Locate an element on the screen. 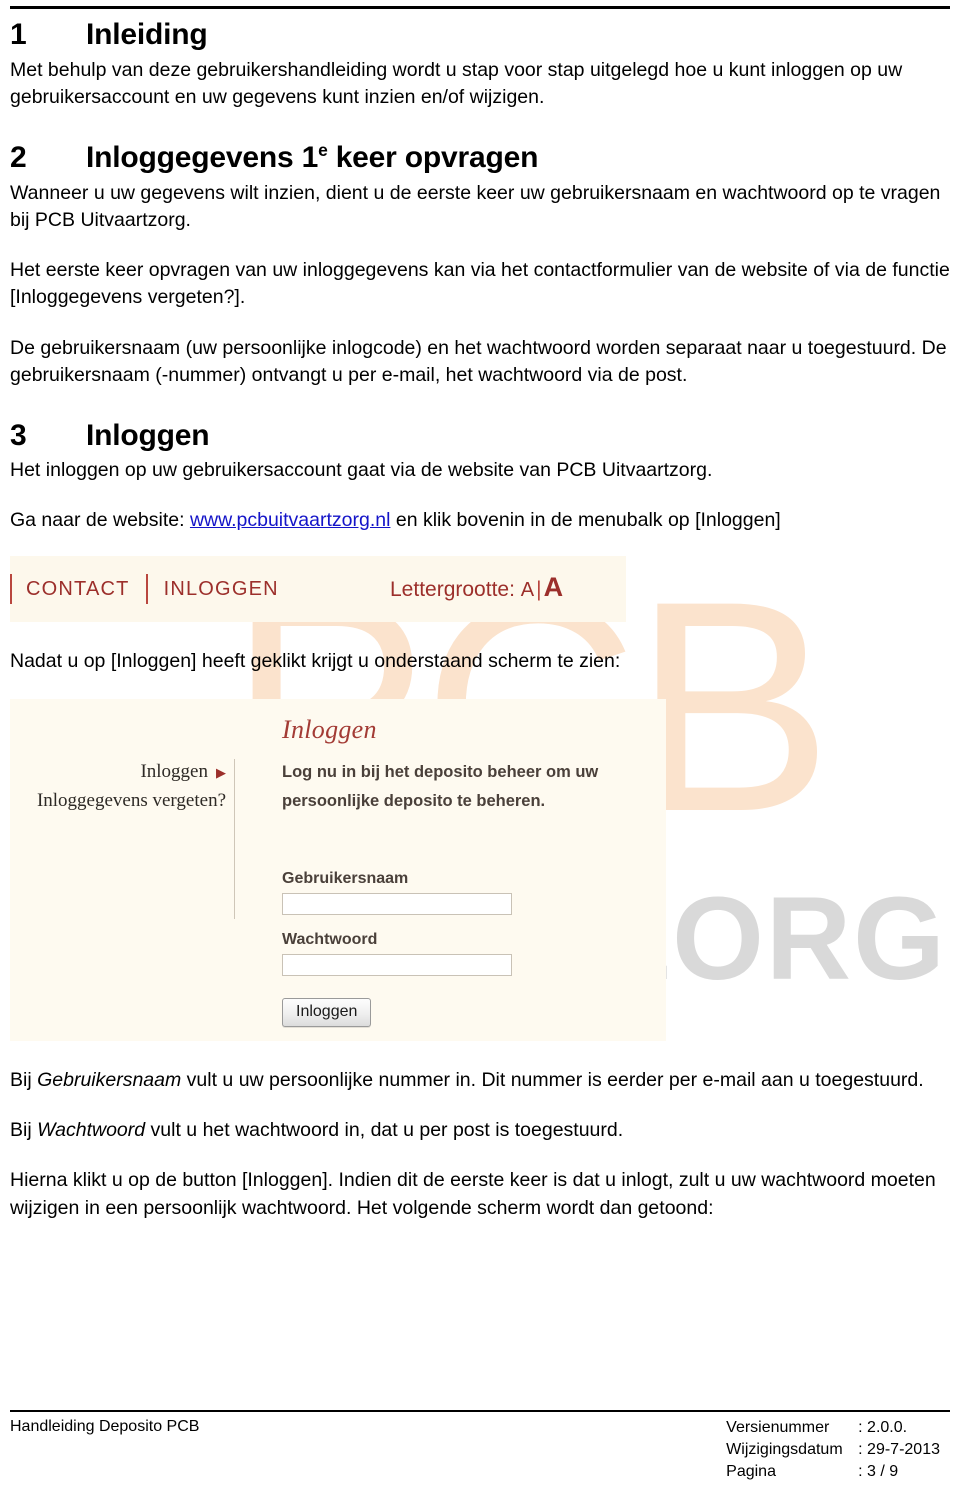 The width and height of the screenshot is (960, 1488). font-size-small-option: A is located at coordinates (527, 590).